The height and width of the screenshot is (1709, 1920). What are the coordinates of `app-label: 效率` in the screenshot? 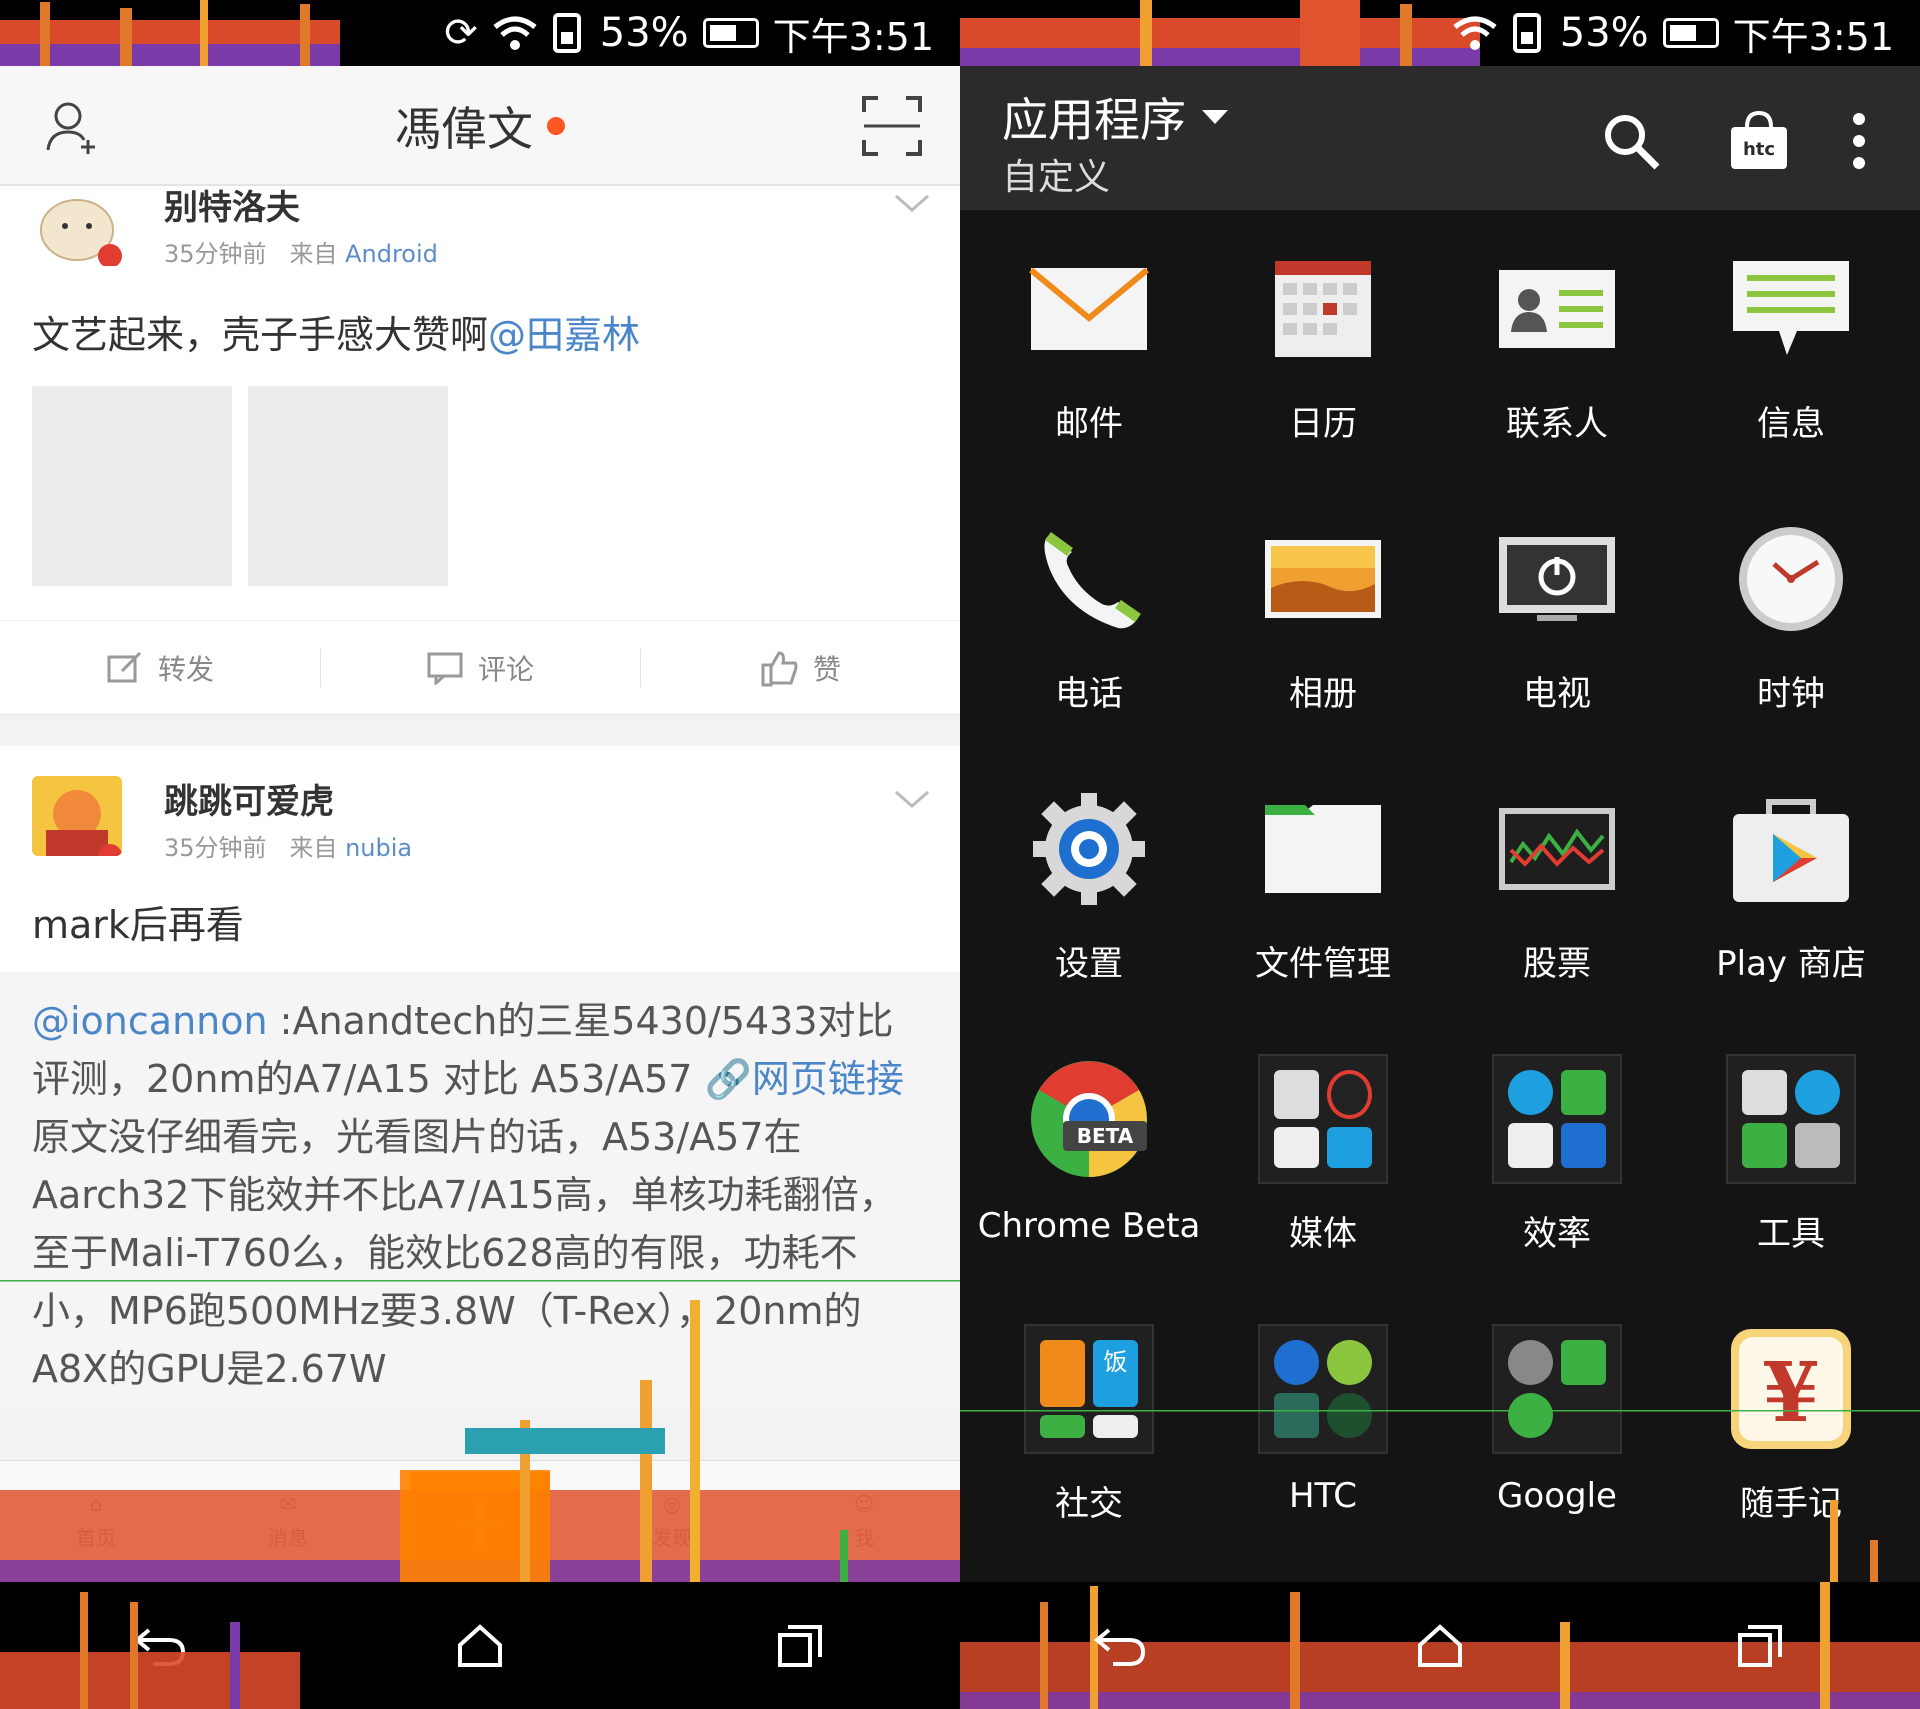 It's located at (1557, 1234).